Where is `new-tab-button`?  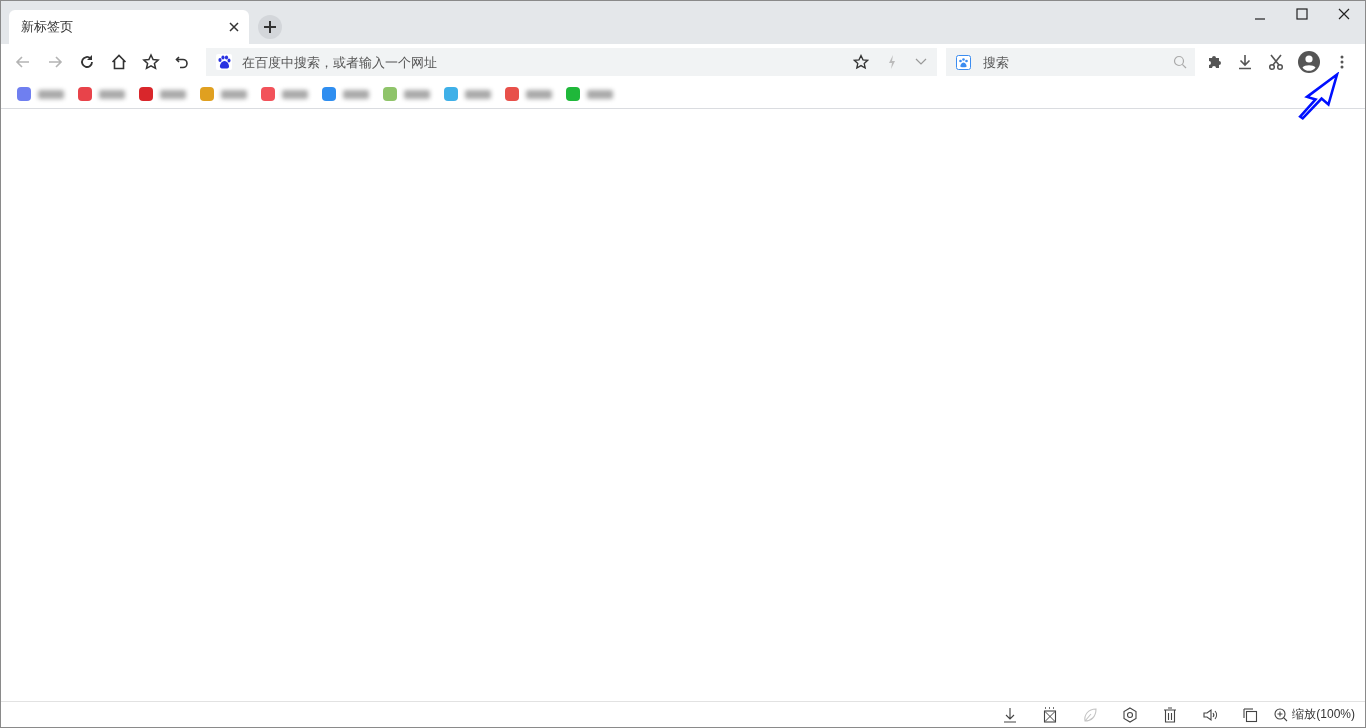 new-tab-button is located at coordinates (270, 26).